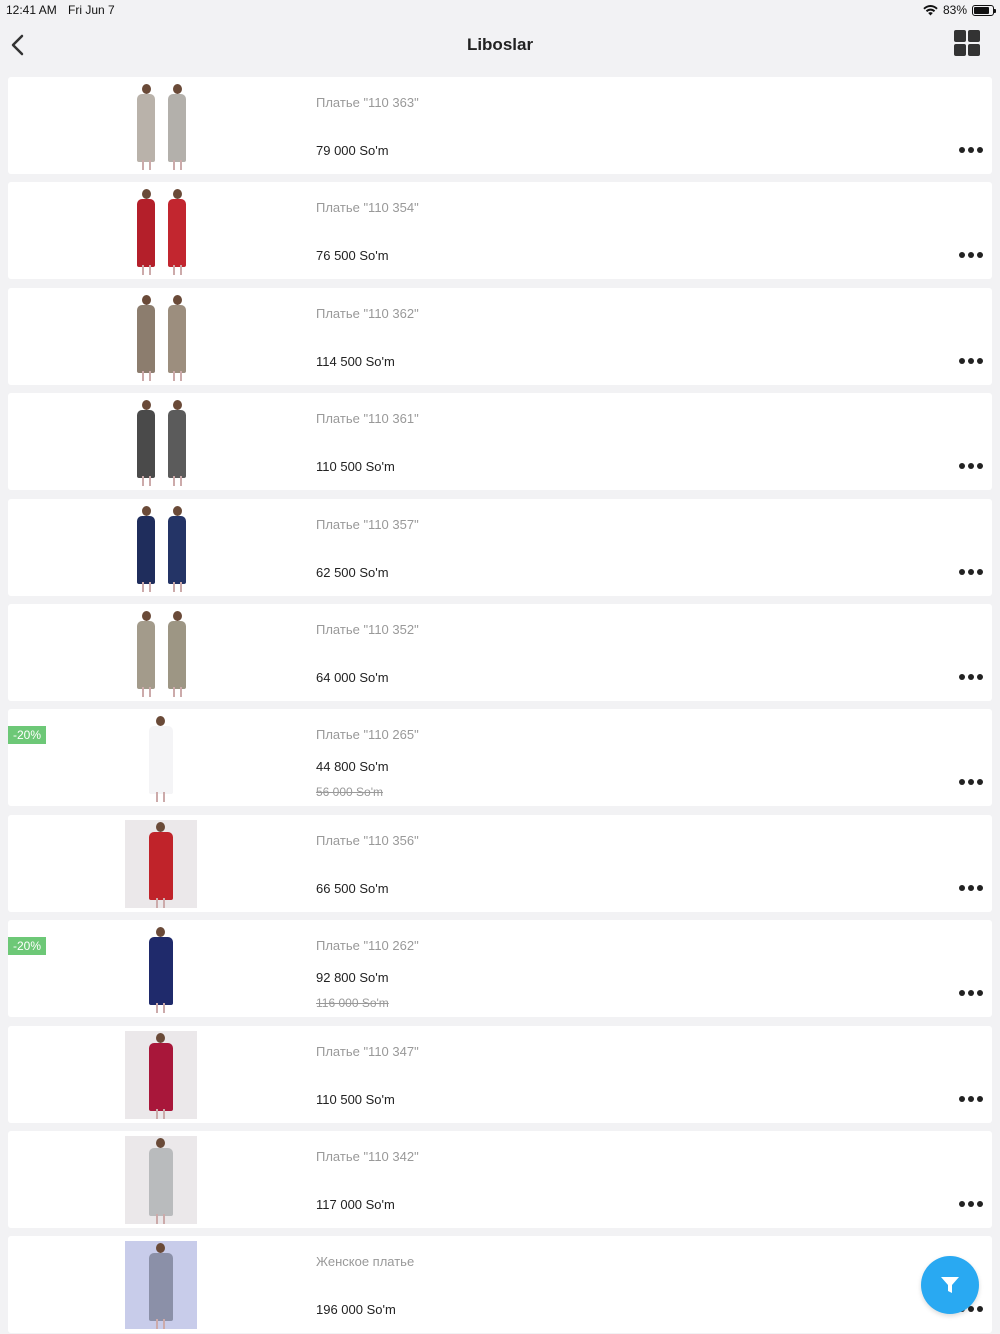  Describe the element at coordinates (367, 735) in the screenshot. I see `product-name: Платье "110 265"` at that location.